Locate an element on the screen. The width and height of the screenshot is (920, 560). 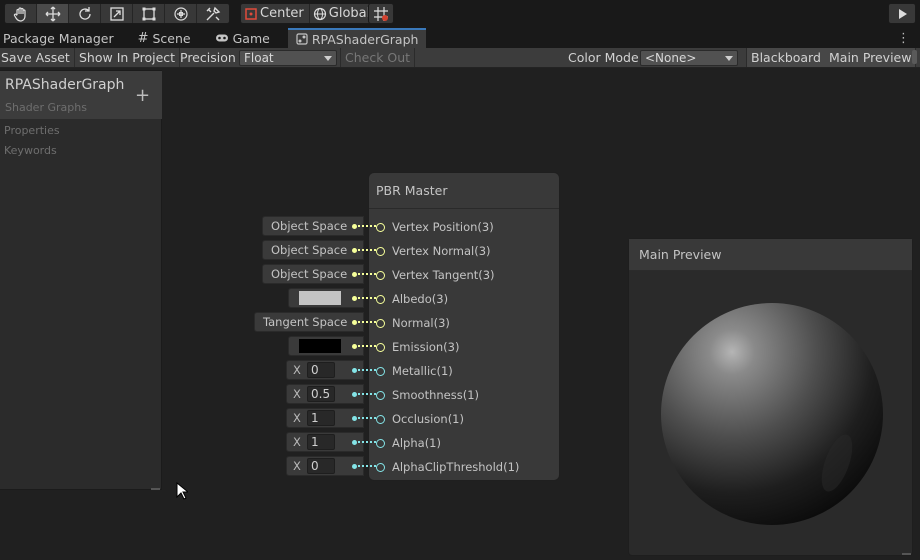
preview-sphere is located at coordinates (772, 414).